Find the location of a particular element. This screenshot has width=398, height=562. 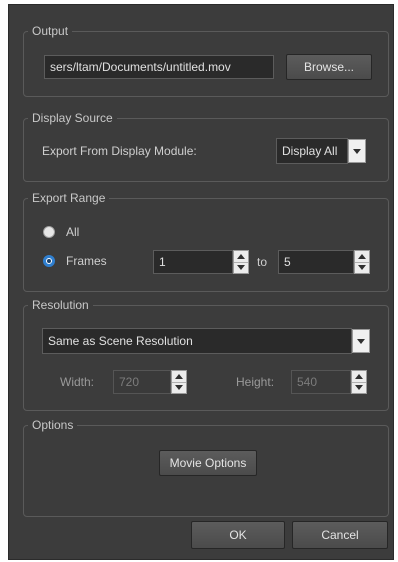

export-from-display-module-label: Export From Display Module: is located at coordinates (119, 151).